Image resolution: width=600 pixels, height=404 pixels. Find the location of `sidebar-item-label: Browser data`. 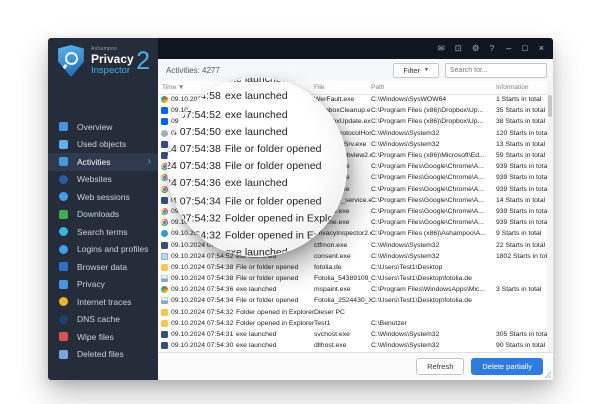

sidebar-item-label: Browser data is located at coordinates (102, 266).